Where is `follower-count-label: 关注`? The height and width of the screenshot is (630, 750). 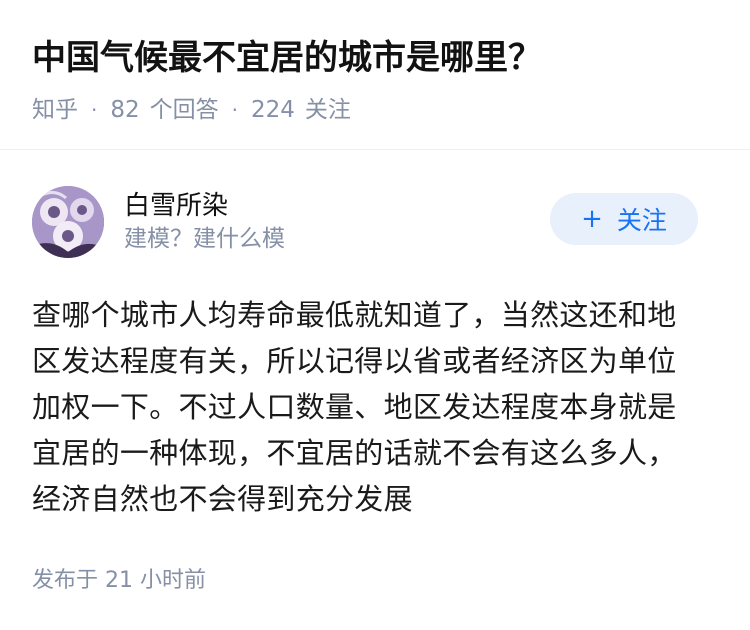 follower-count-label: 关注 is located at coordinates (328, 110).